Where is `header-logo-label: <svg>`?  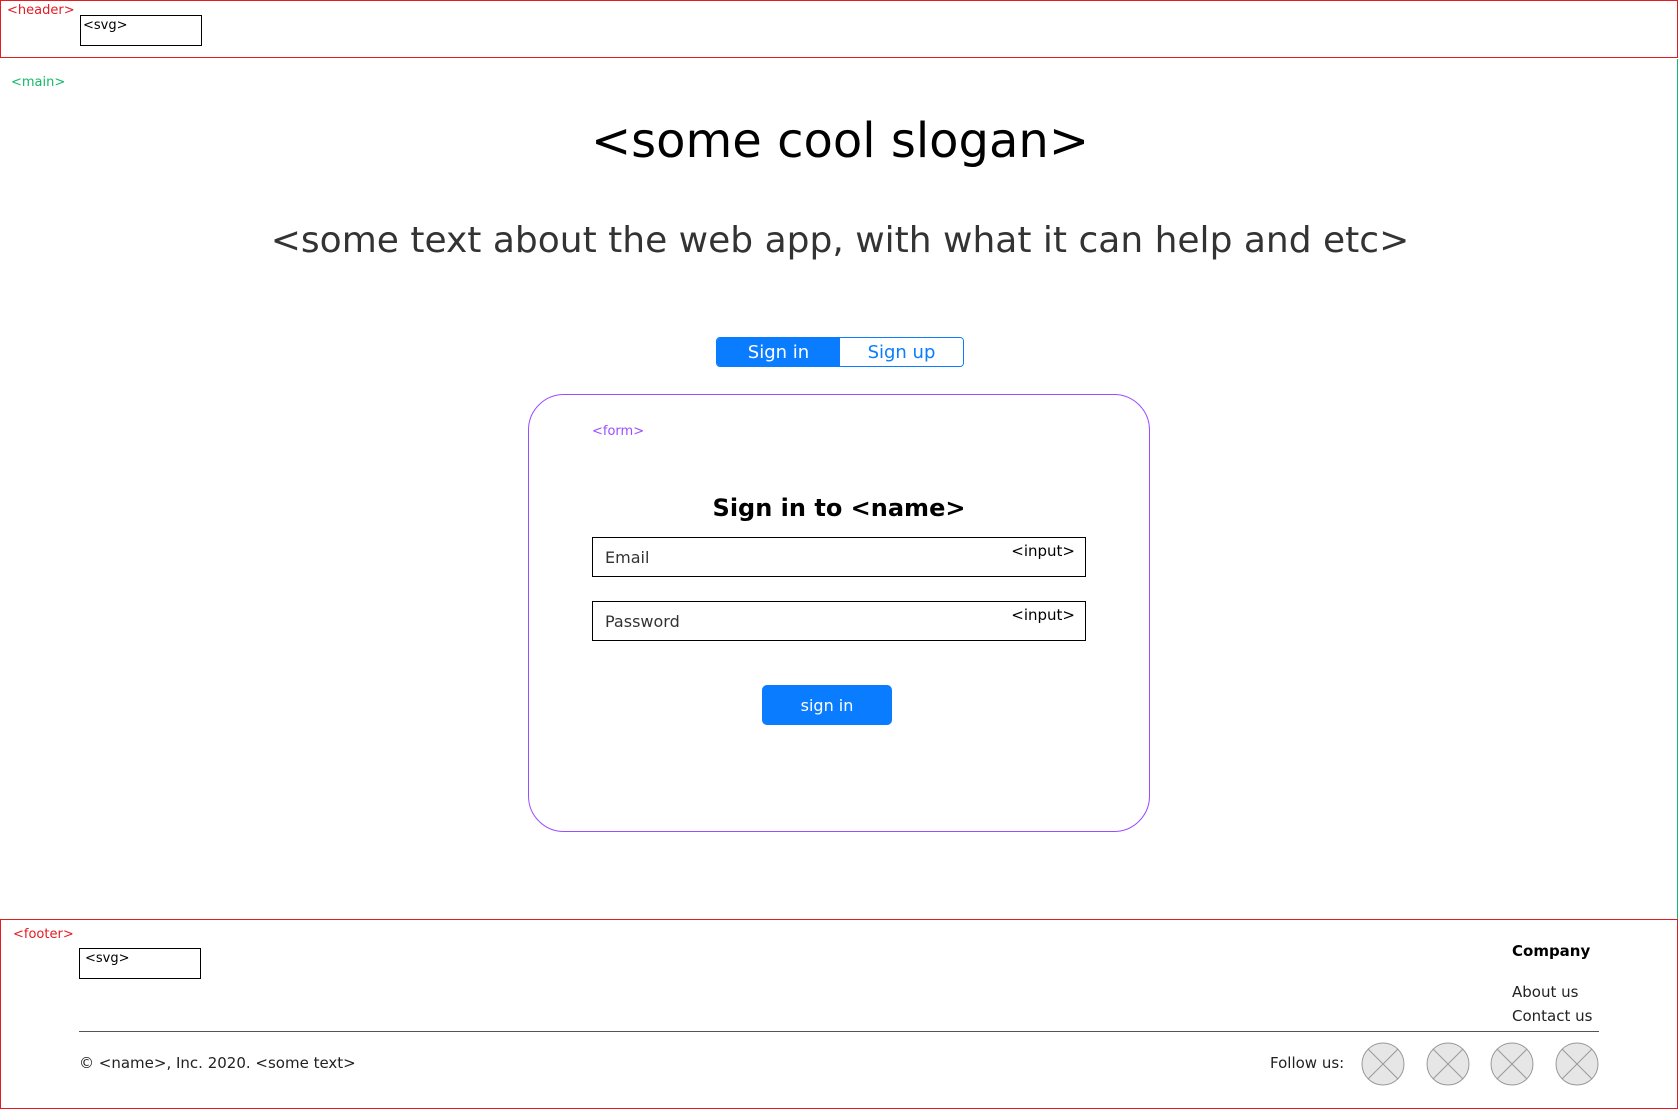
header-logo-label: <svg> is located at coordinates (105, 25).